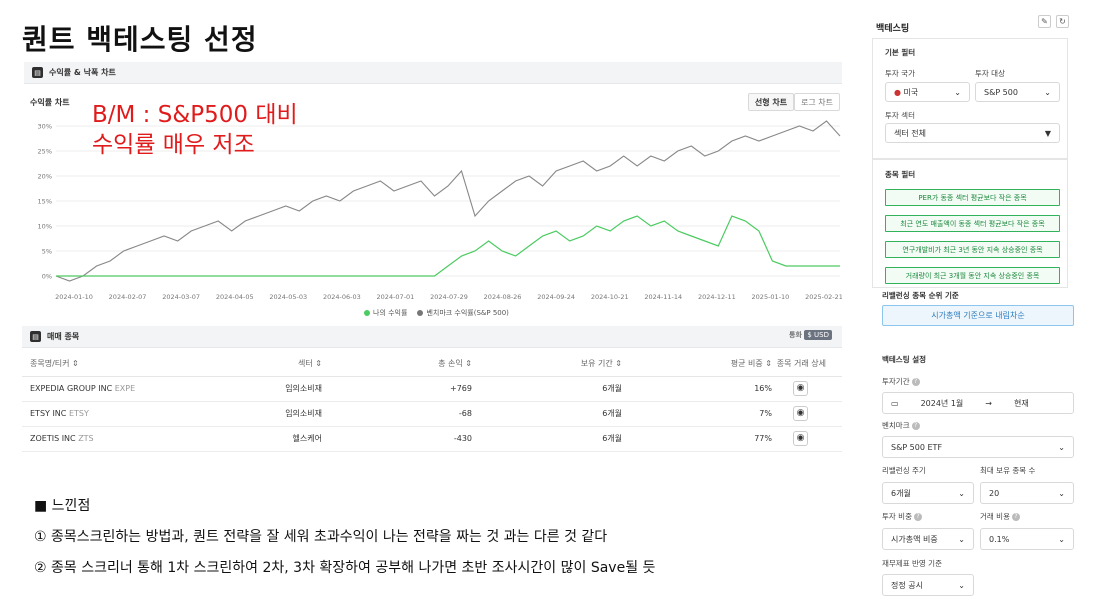  I want to click on legend-dot-icon, so click(420, 313).